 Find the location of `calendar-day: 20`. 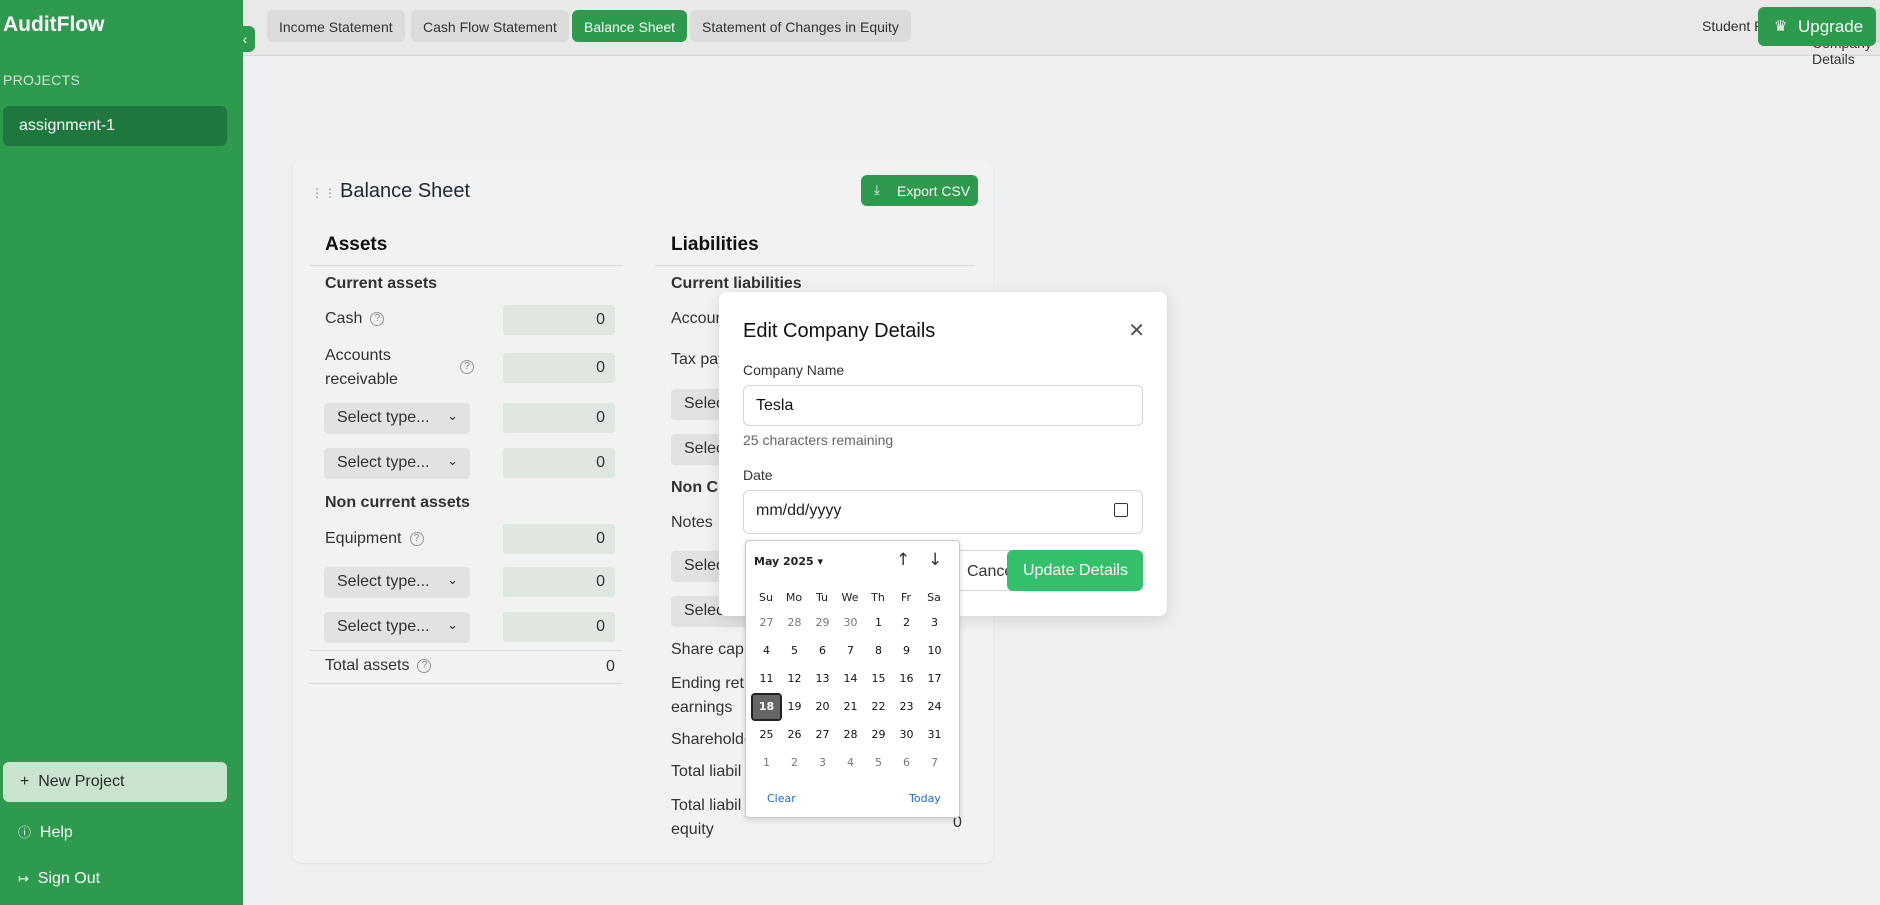

calendar-day: 20 is located at coordinates (822, 707).